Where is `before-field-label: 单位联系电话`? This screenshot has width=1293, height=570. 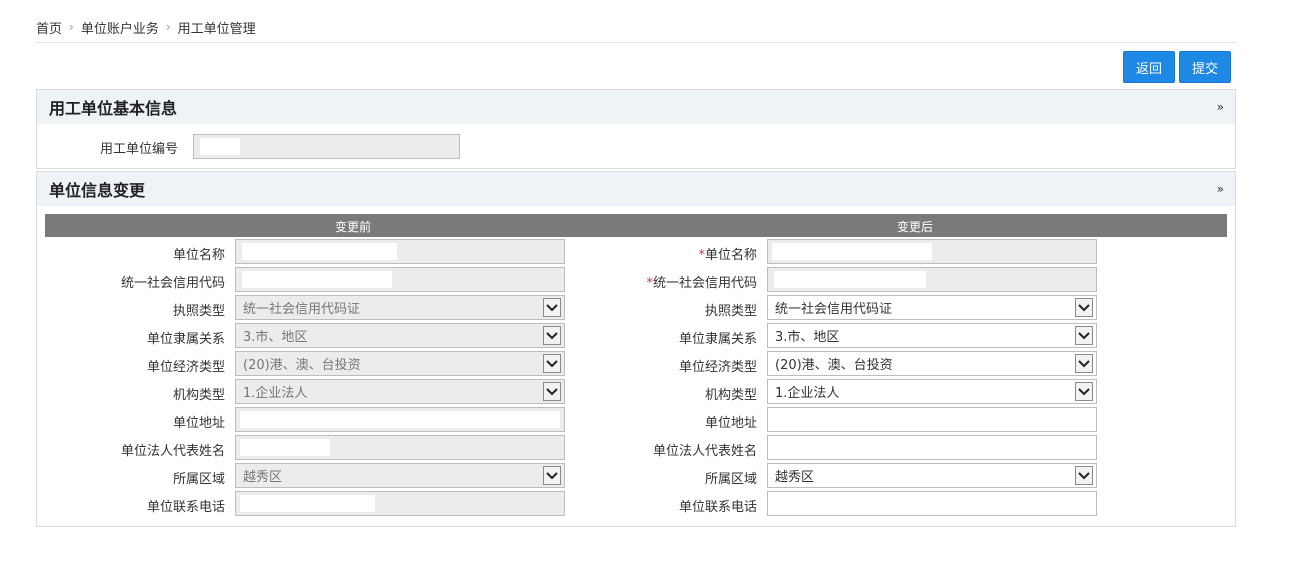
before-field-label: 单位联系电话 is located at coordinates (185, 507).